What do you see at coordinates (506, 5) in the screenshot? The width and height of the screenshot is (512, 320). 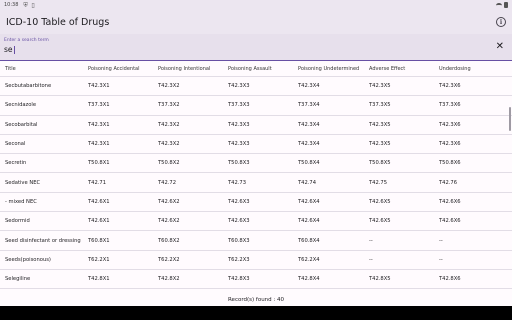 I see `battery-icon` at bounding box center [506, 5].